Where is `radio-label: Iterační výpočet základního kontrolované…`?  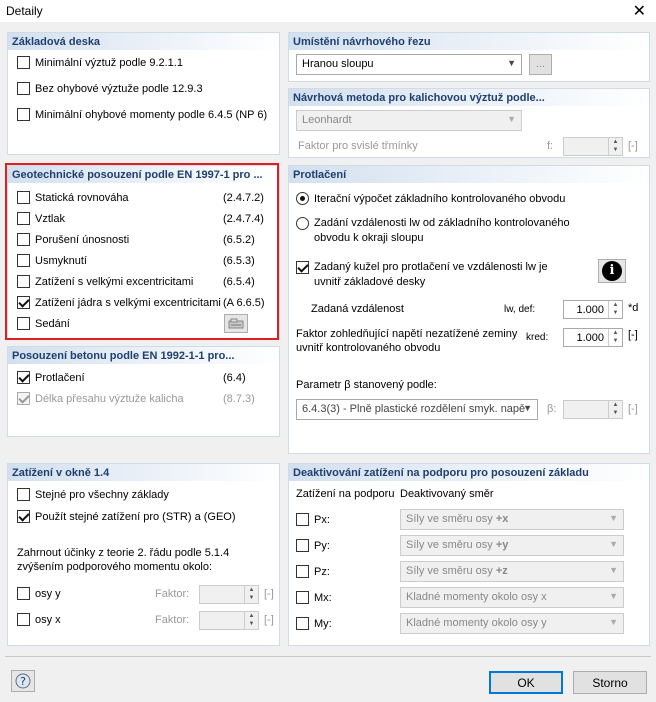
radio-label: Iterační výpočet základního kontrolované… is located at coordinates (440, 198).